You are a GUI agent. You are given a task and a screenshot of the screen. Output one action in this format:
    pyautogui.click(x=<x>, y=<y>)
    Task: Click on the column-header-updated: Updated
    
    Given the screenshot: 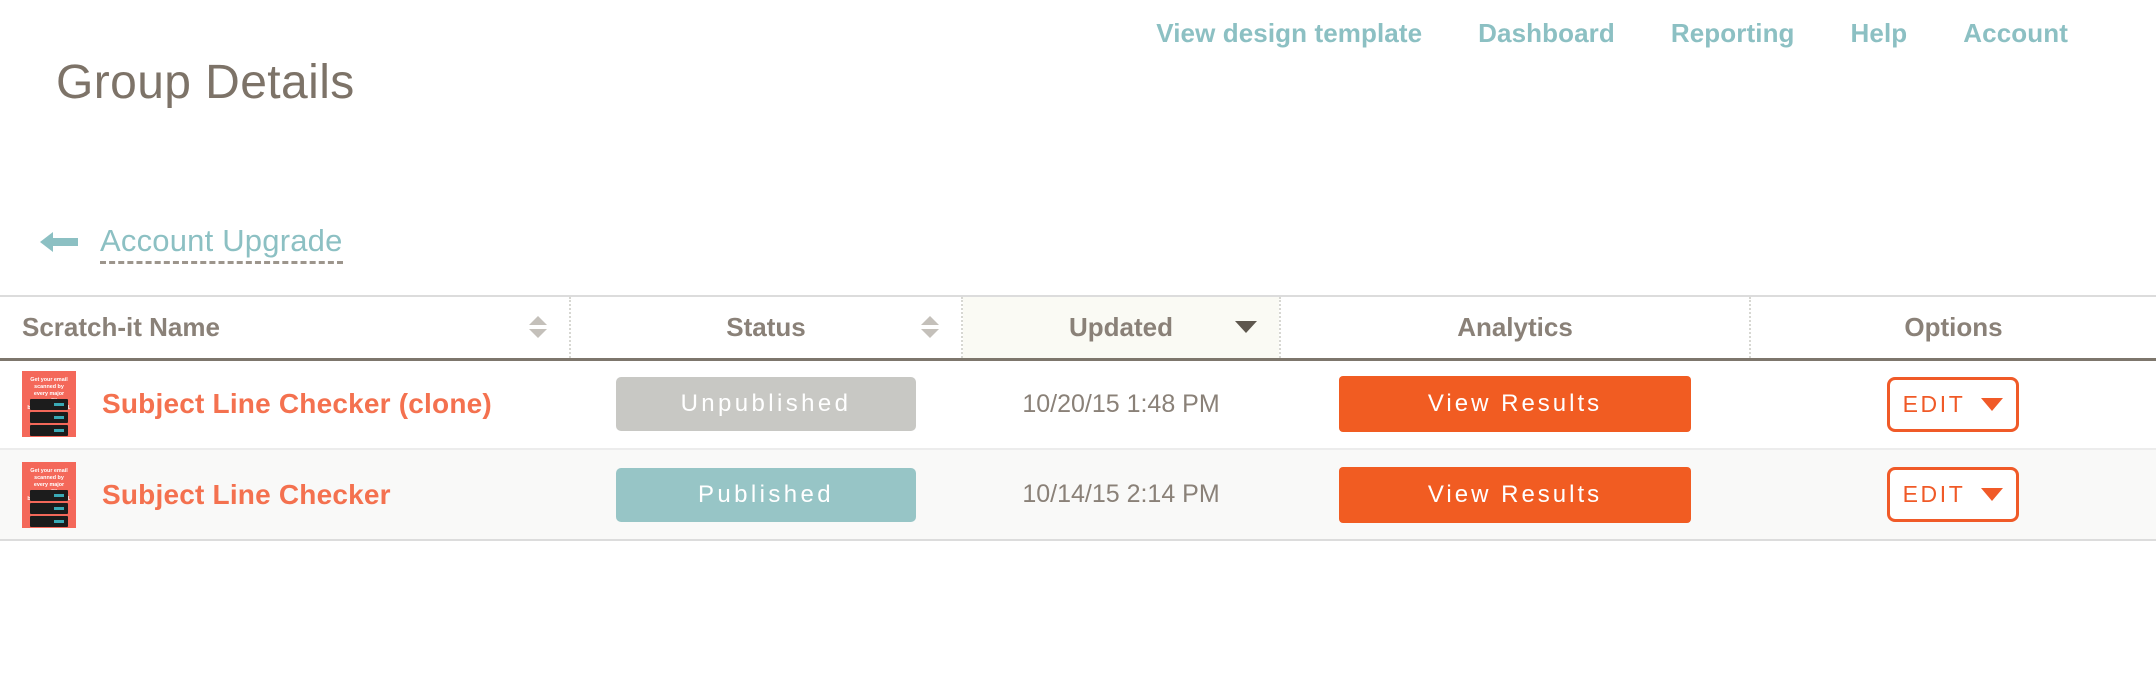 What is the action you would take?
    pyautogui.click(x=1121, y=328)
    